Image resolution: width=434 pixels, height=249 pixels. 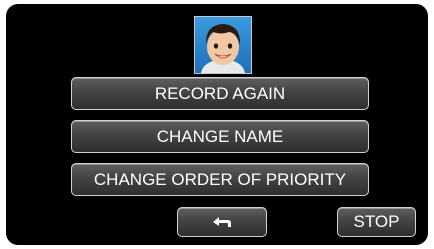 I want to click on face-thumbnail-icon, so click(x=223, y=45).